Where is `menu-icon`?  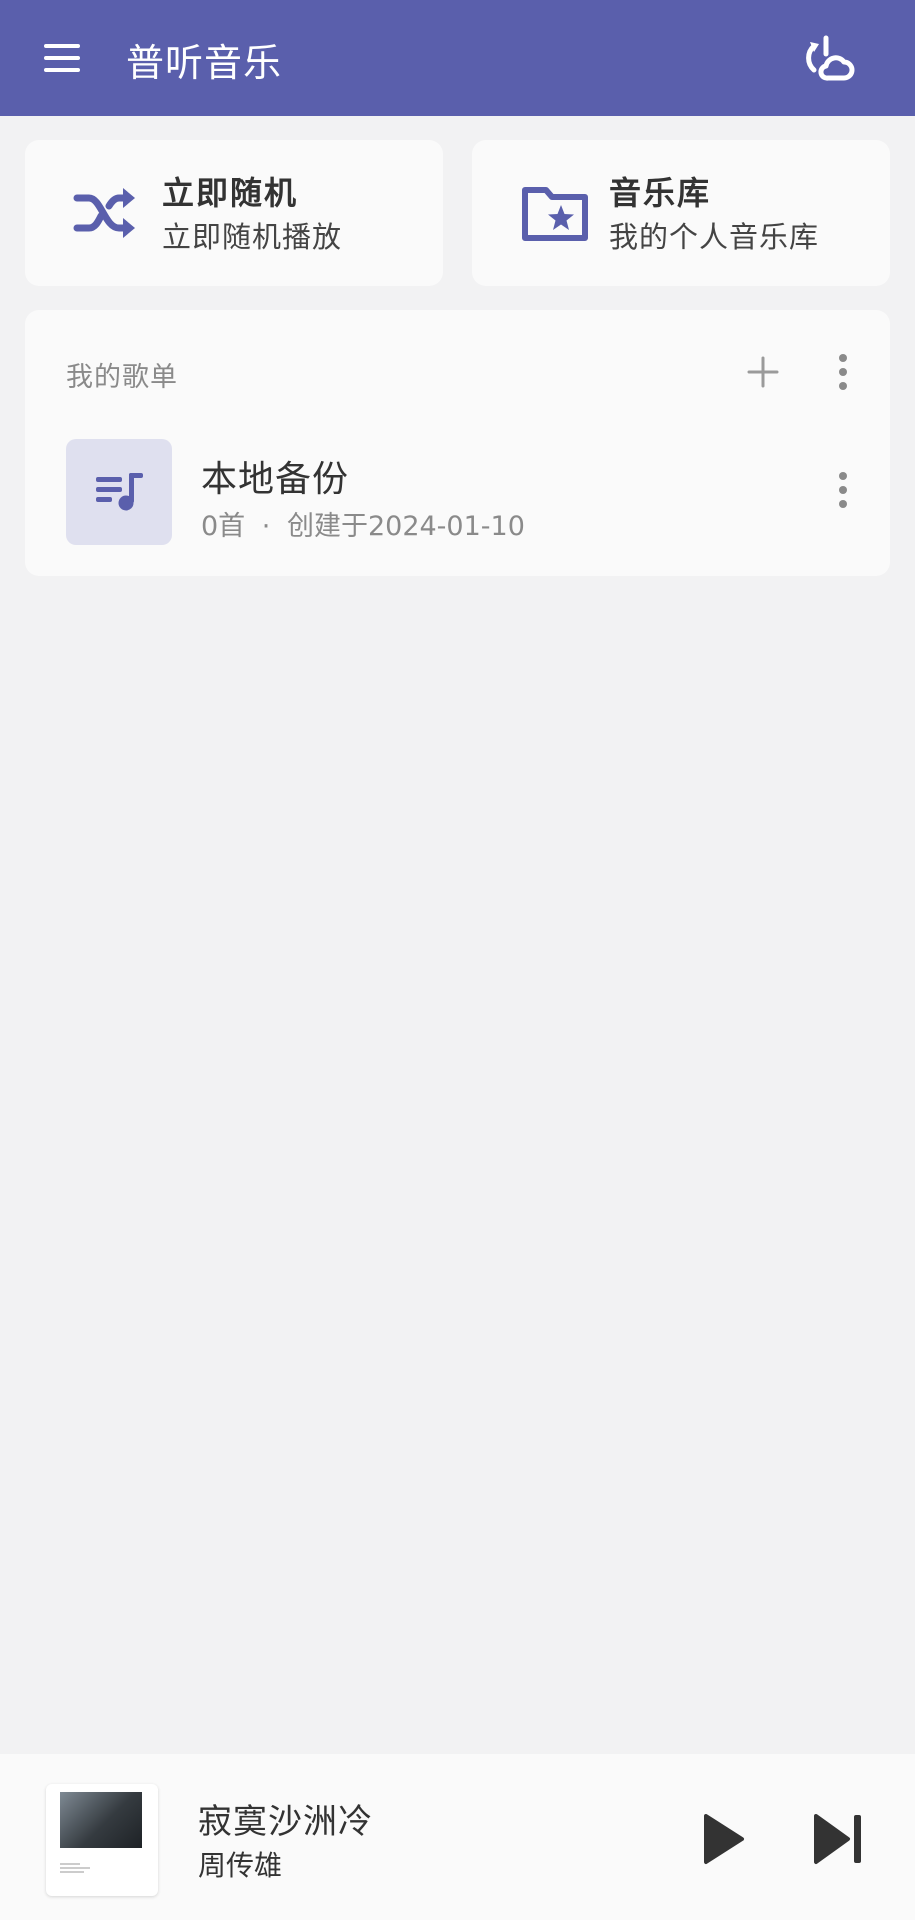 menu-icon is located at coordinates (63, 58).